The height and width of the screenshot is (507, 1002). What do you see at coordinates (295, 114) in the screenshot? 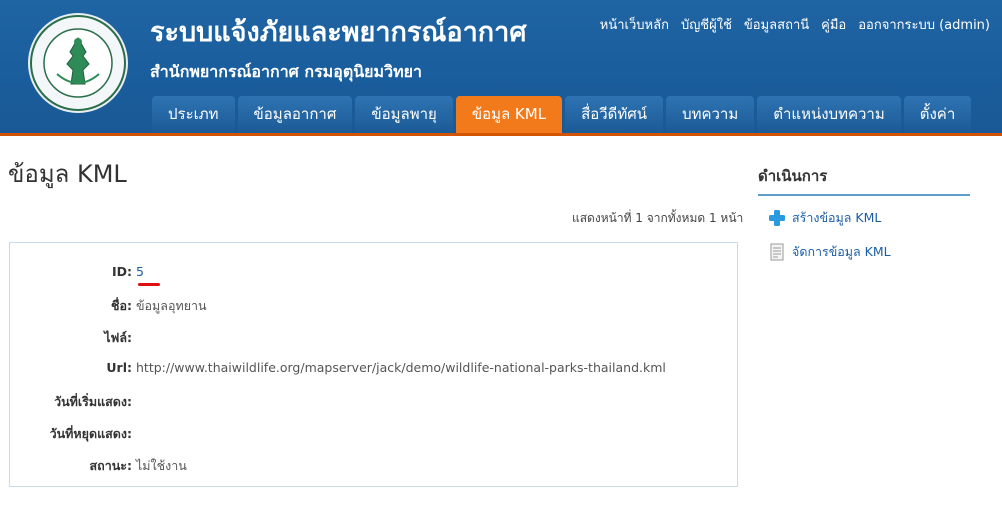
I see `tab-weather-data: ข้อมูลอากาศ` at bounding box center [295, 114].